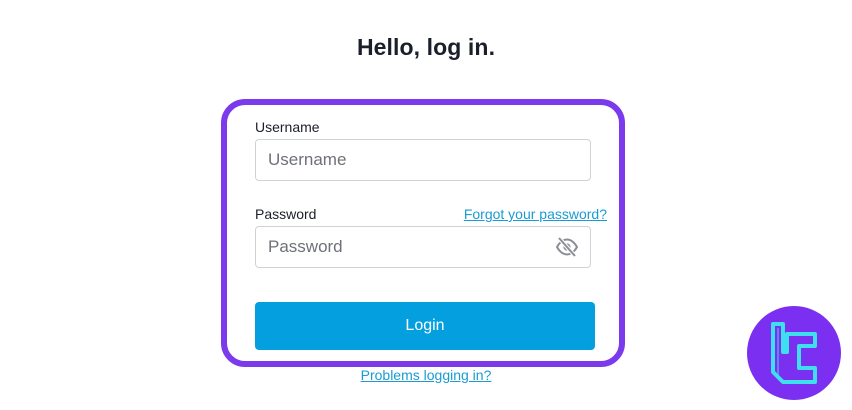 Image resolution: width=852 pixels, height=410 pixels. I want to click on password-input, so click(423, 247).